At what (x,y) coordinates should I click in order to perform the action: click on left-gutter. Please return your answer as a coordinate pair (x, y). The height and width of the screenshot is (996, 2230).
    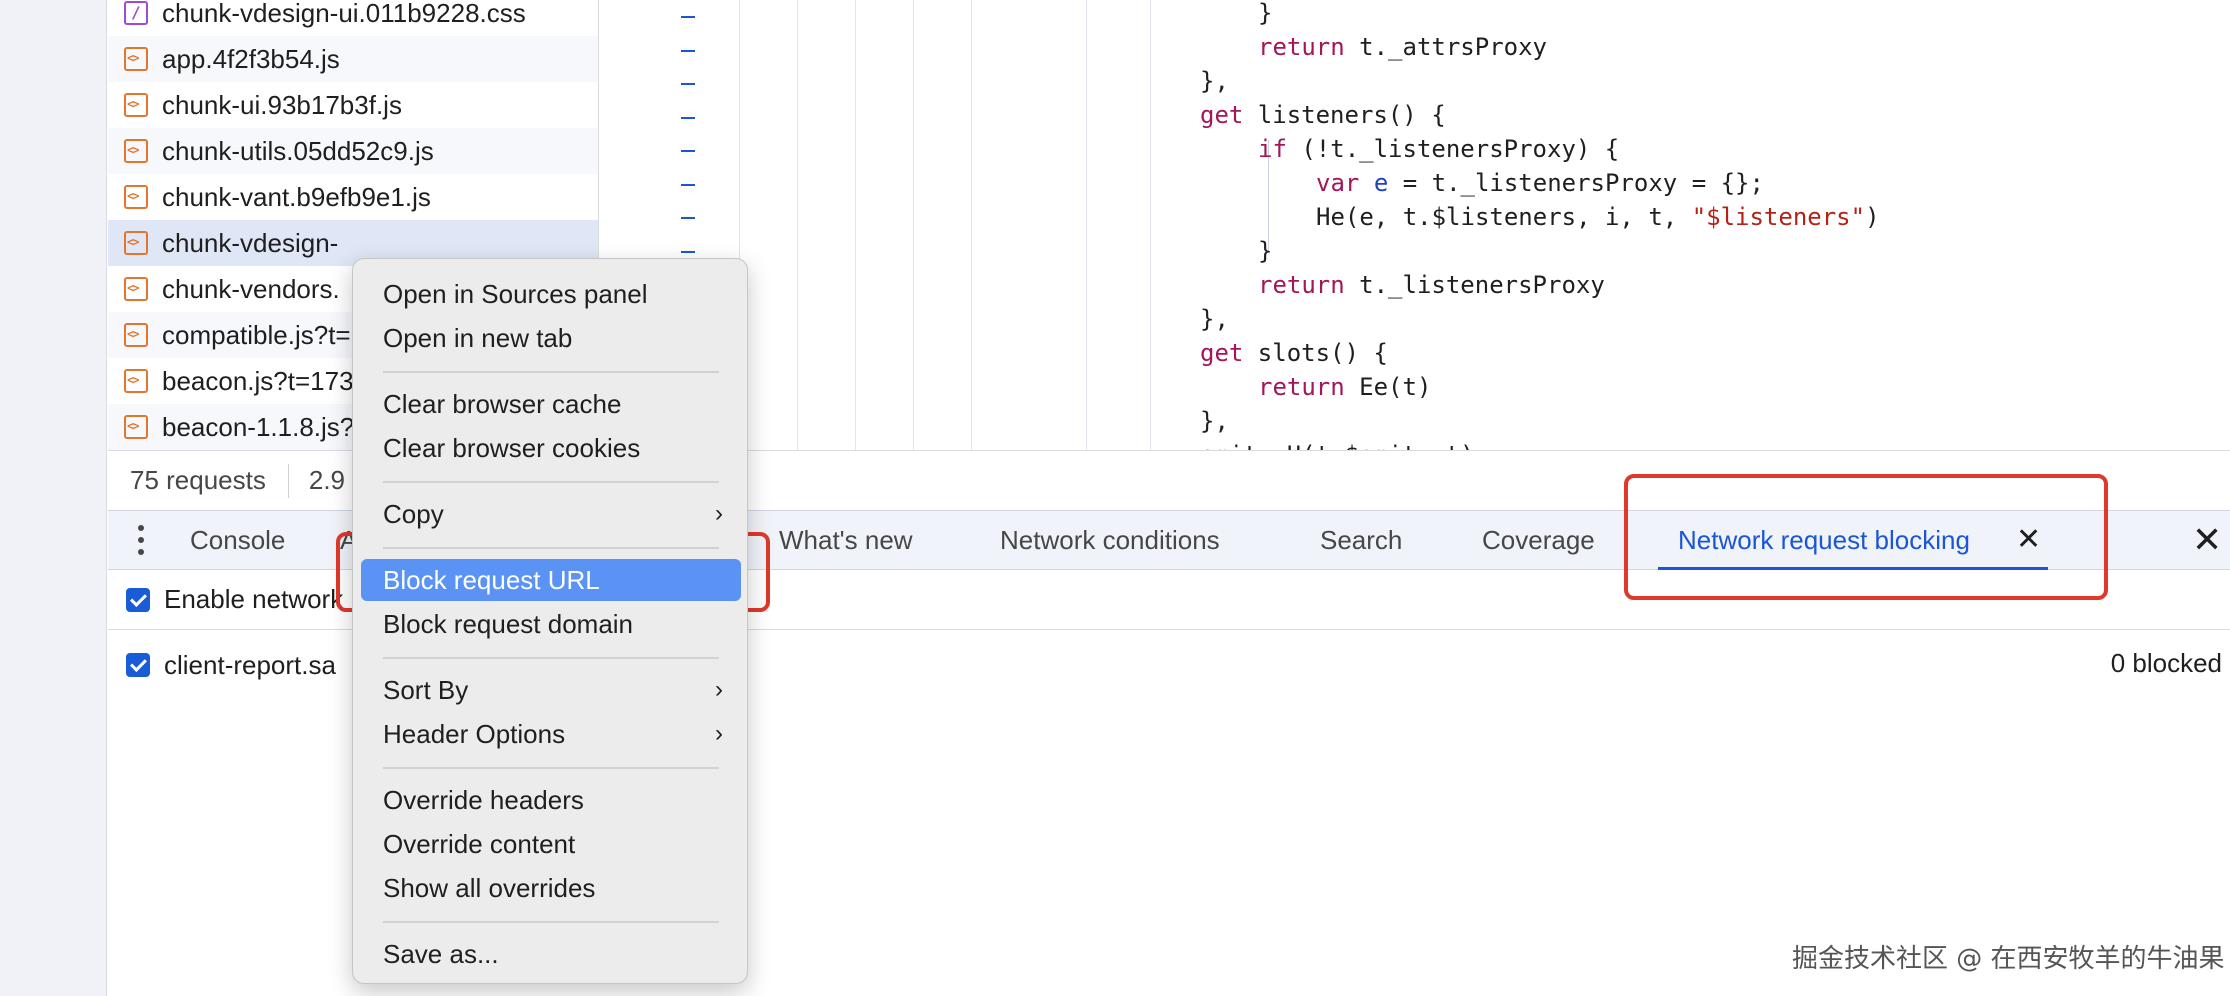
    Looking at the image, I should click on (53, 498).